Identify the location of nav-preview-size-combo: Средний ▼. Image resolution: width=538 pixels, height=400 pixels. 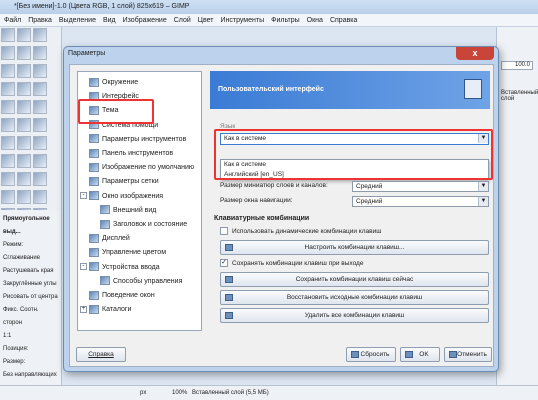
(420, 201).